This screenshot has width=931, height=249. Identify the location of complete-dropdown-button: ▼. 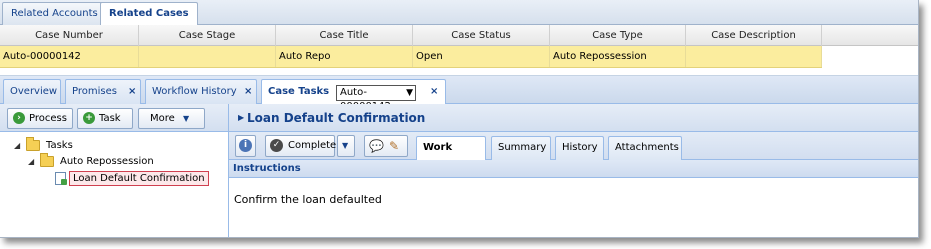
(346, 146).